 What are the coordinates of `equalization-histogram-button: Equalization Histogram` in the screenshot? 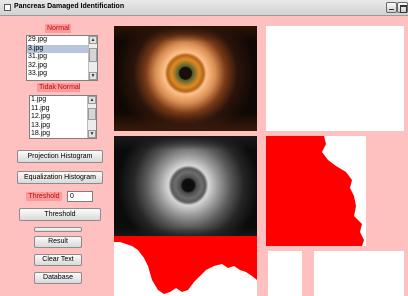 It's located at (60, 177).